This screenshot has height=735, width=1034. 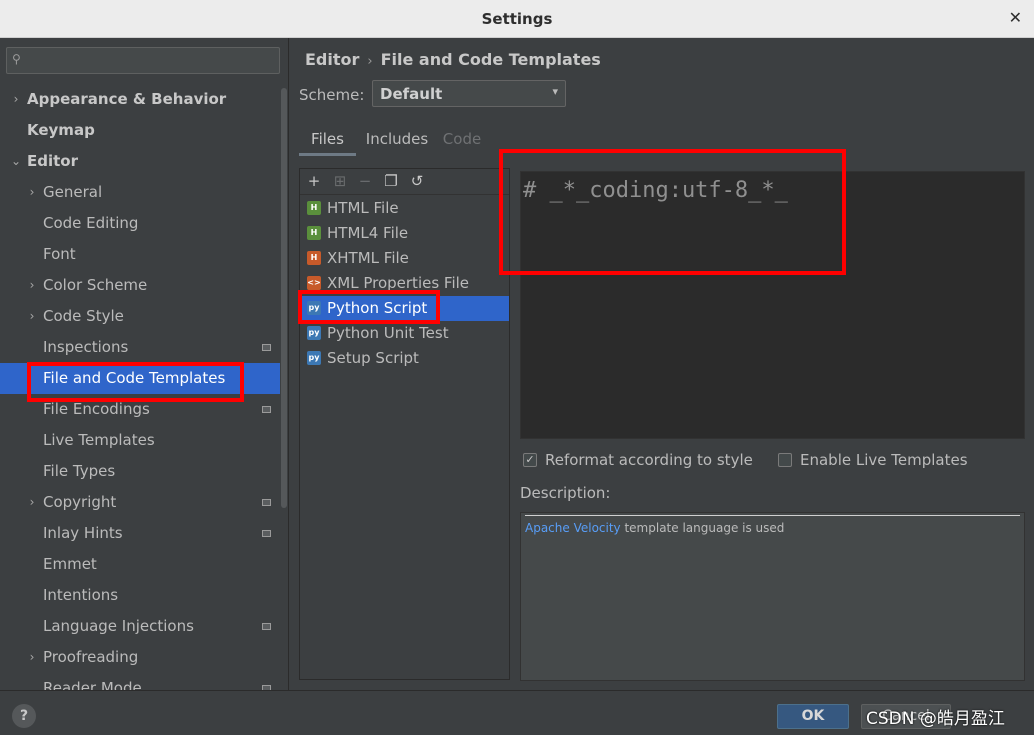 What do you see at coordinates (73, 192) in the screenshot?
I see `sidebar-item-label: General` at bounding box center [73, 192].